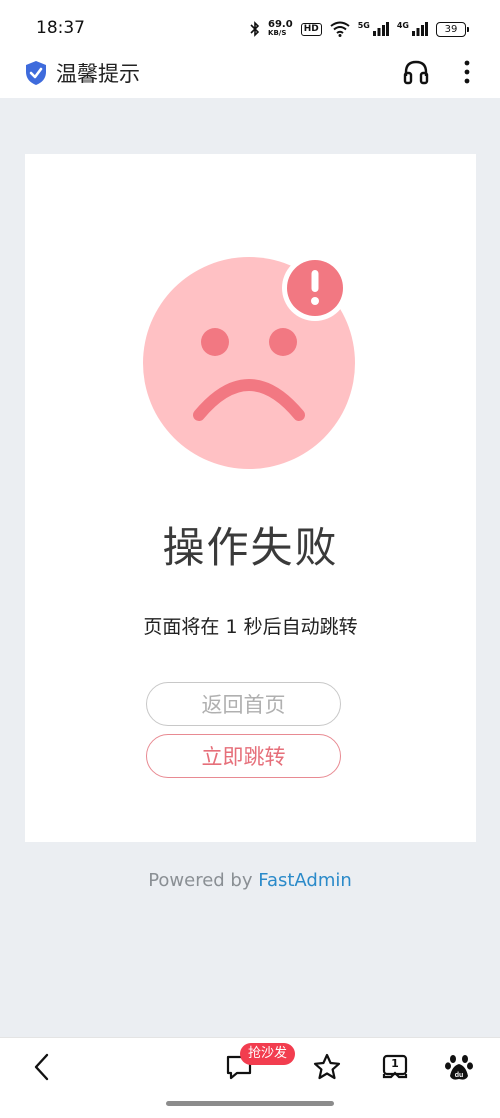 The height and width of the screenshot is (1118, 500). I want to click on back-home-button: 返回首页, so click(243, 704).